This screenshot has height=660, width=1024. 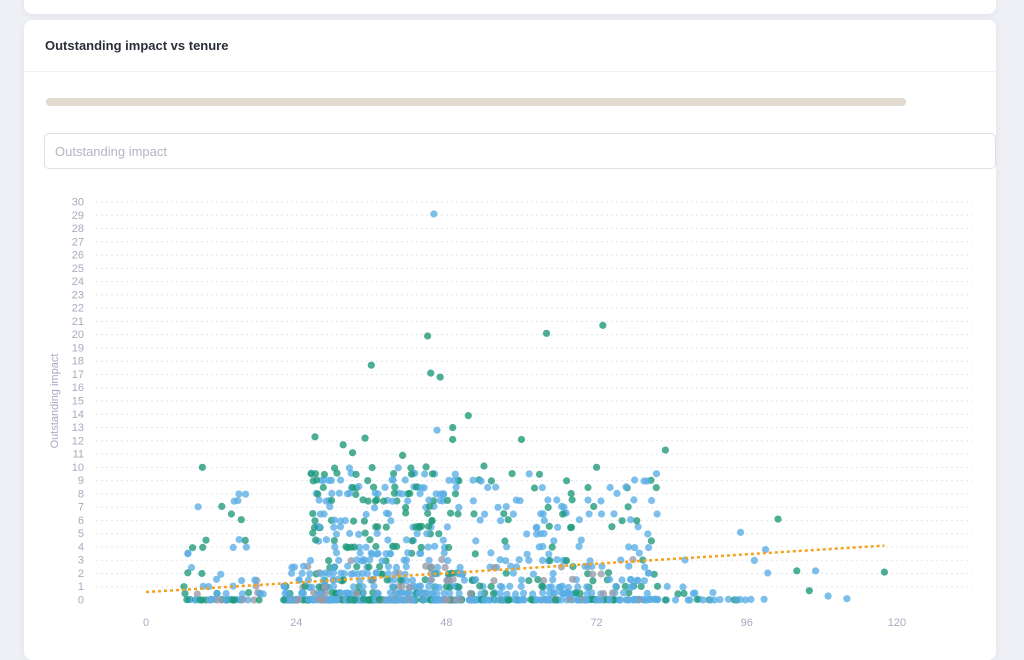 I want to click on x-tick-label: 0, so click(x=146, y=623).